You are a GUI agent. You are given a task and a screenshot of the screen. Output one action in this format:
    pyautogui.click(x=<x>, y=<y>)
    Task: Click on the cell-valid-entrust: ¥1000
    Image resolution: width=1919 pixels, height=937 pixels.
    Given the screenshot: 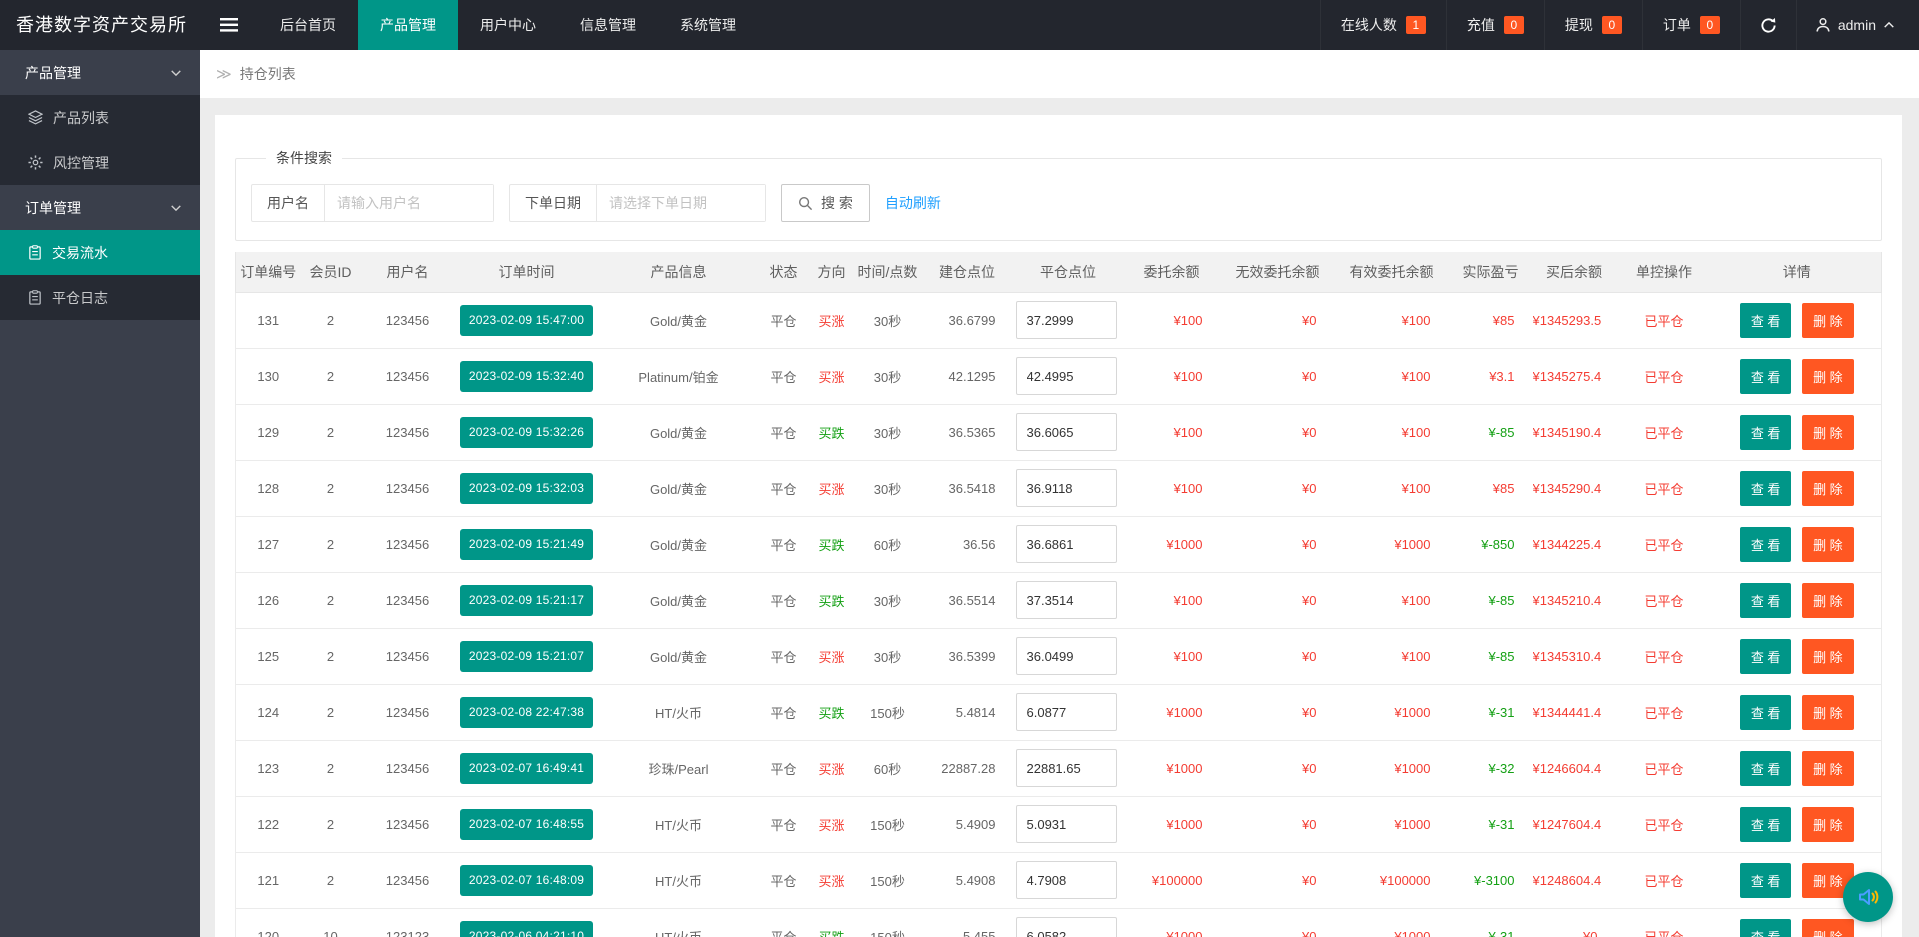 What is the action you would take?
    pyautogui.click(x=1391, y=544)
    